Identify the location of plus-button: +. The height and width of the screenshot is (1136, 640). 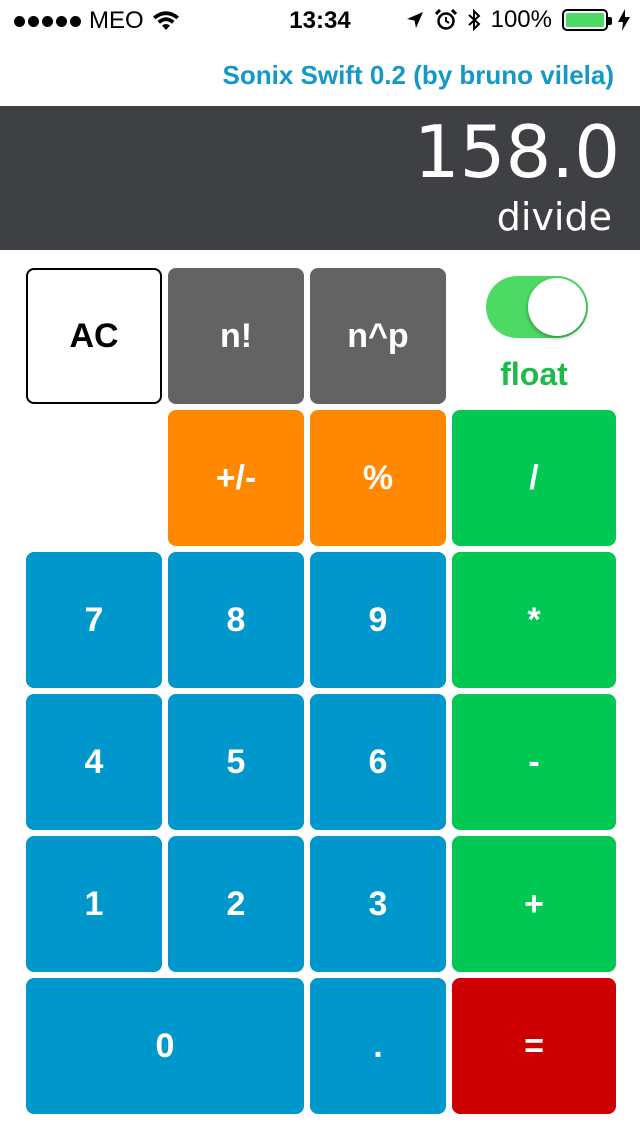
(534, 904).